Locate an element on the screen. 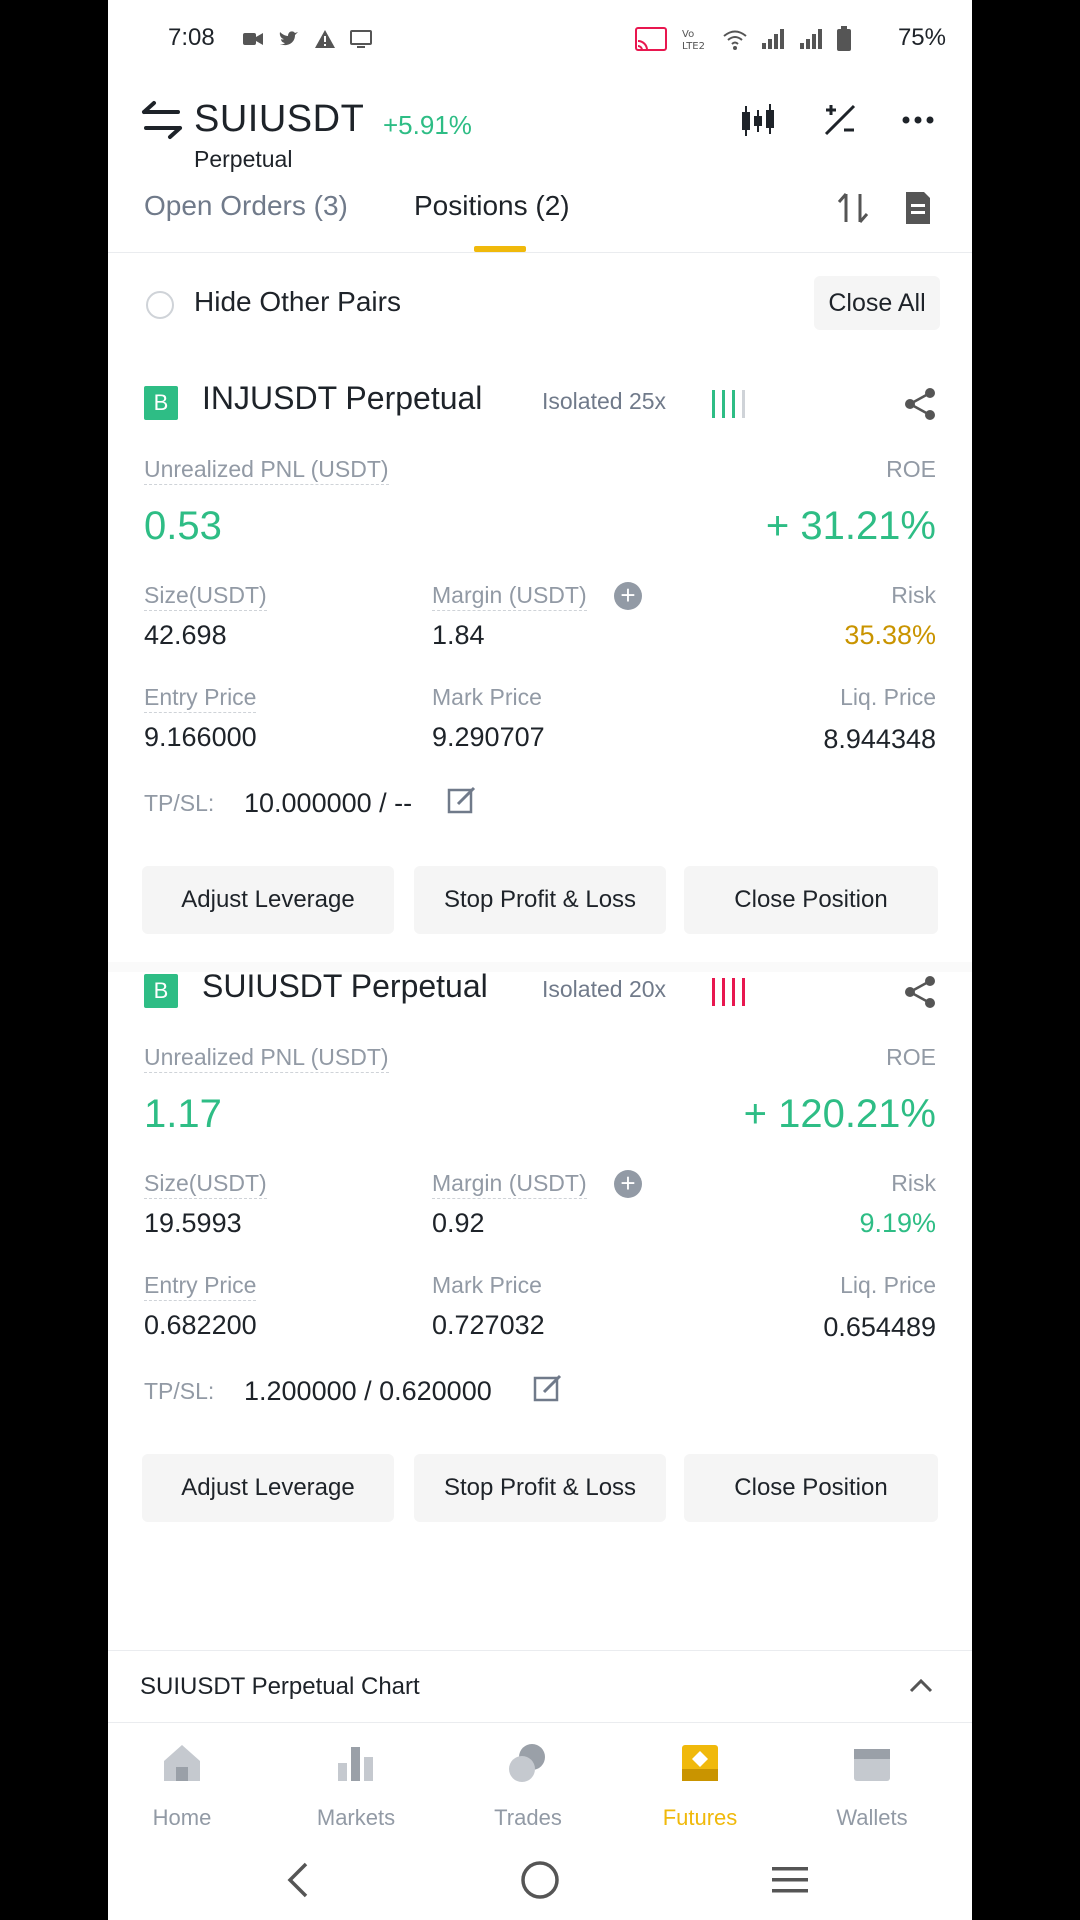 This screenshot has height=1920, width=1080. risk-value: 35.38% is located at coordinates (890, 635).